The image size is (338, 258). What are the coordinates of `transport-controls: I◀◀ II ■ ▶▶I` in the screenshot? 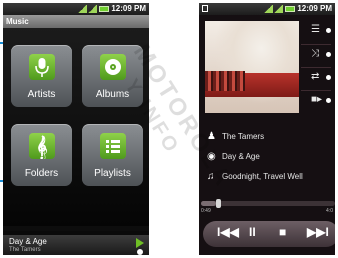 It's located at (269, 234).